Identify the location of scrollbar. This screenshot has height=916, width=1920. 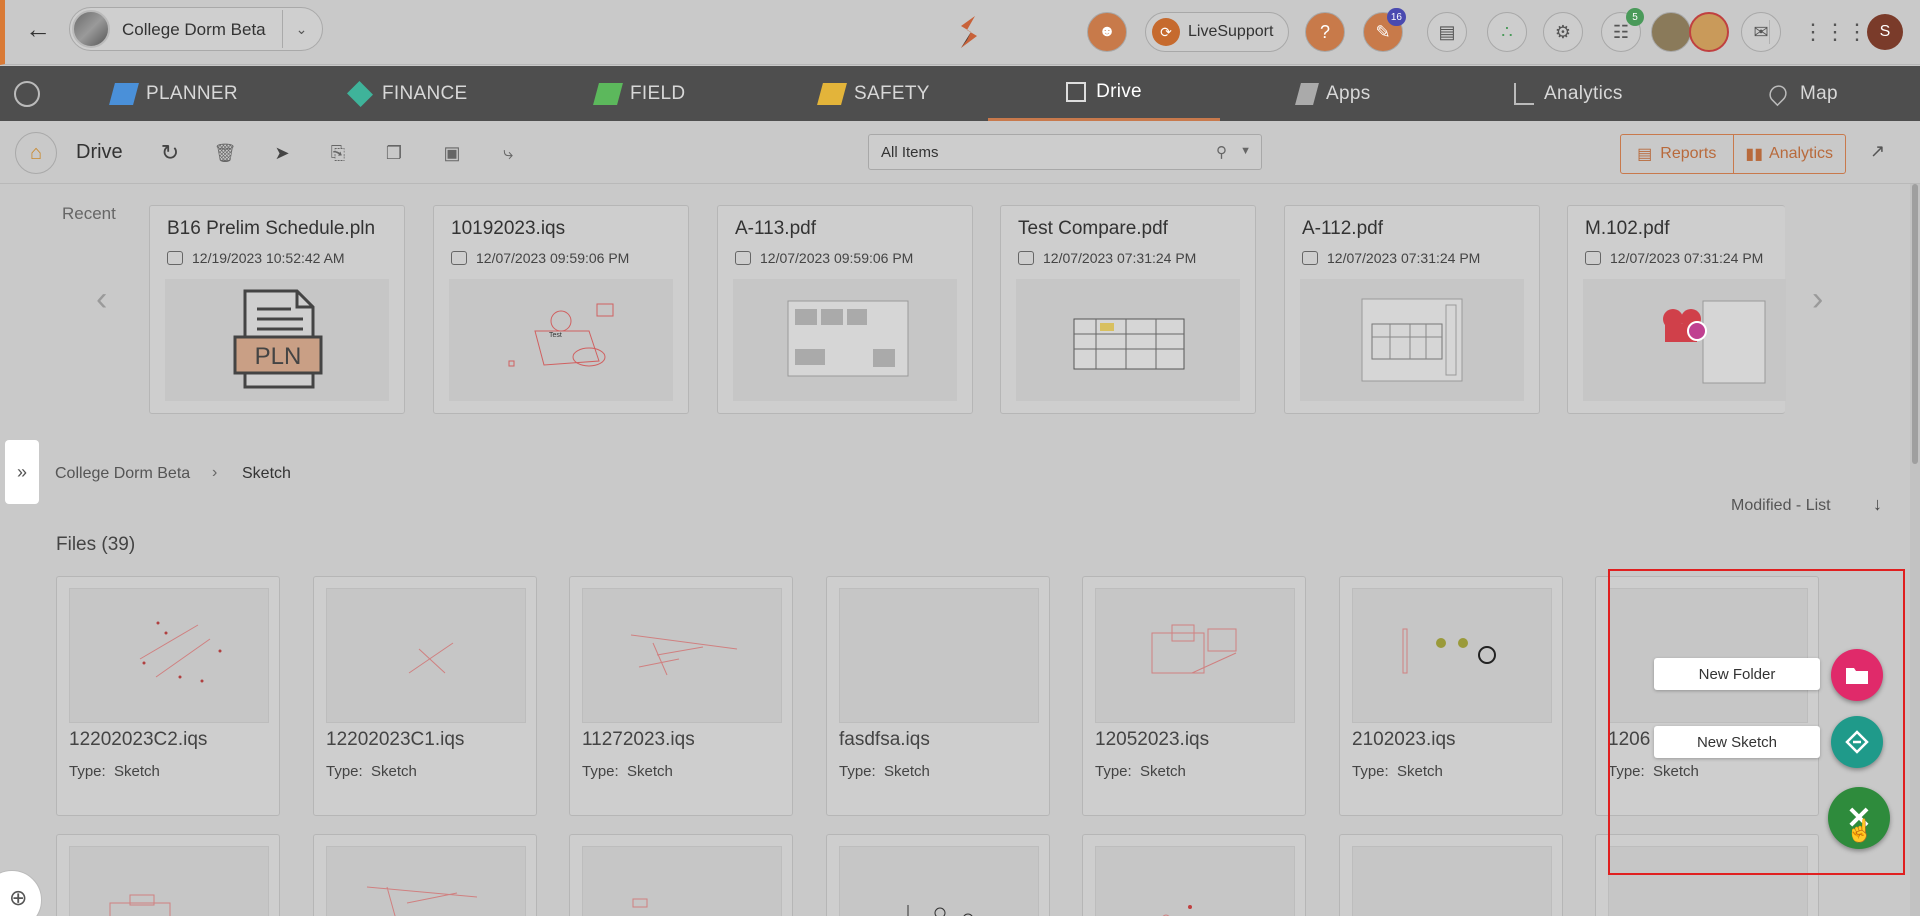
(1915, 550).